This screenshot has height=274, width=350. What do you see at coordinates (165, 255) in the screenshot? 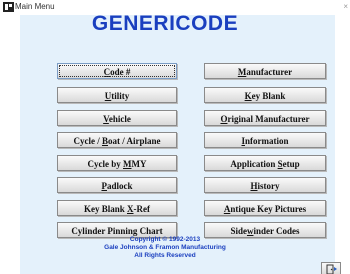
I see `copyright-line3: All Rights Reserved` at bounding box center [165, 255].